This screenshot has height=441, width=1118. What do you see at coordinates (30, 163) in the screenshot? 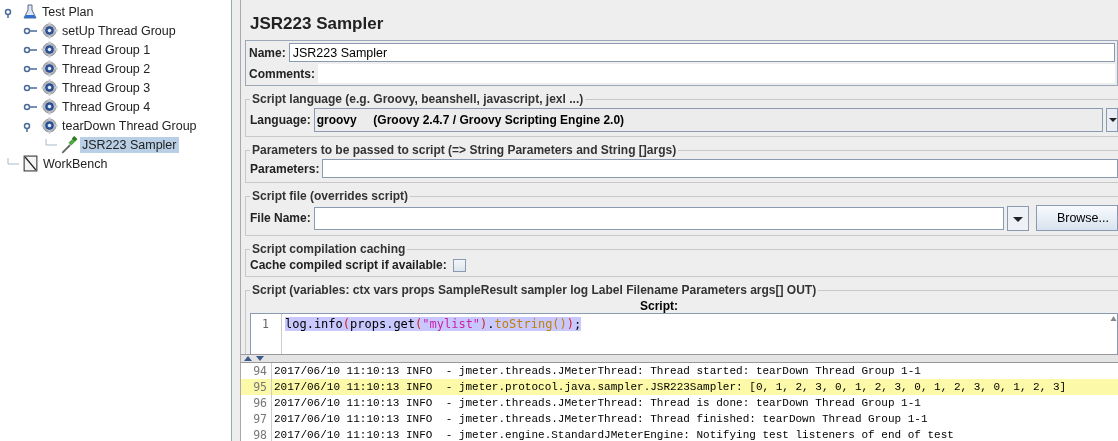
I see `notebook-icon` at bounding box center [30, 163].